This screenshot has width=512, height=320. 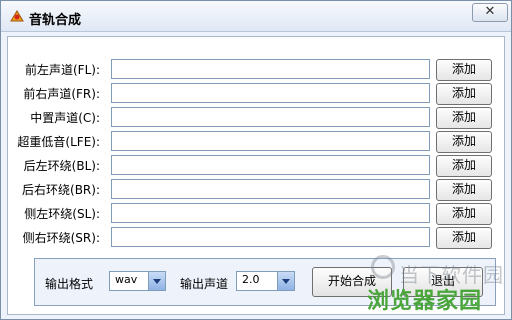 What do you see at coordinates (55, 20) in the screenshot?
I see `window-title: 音轨合成` at bounding box center [55, 20].